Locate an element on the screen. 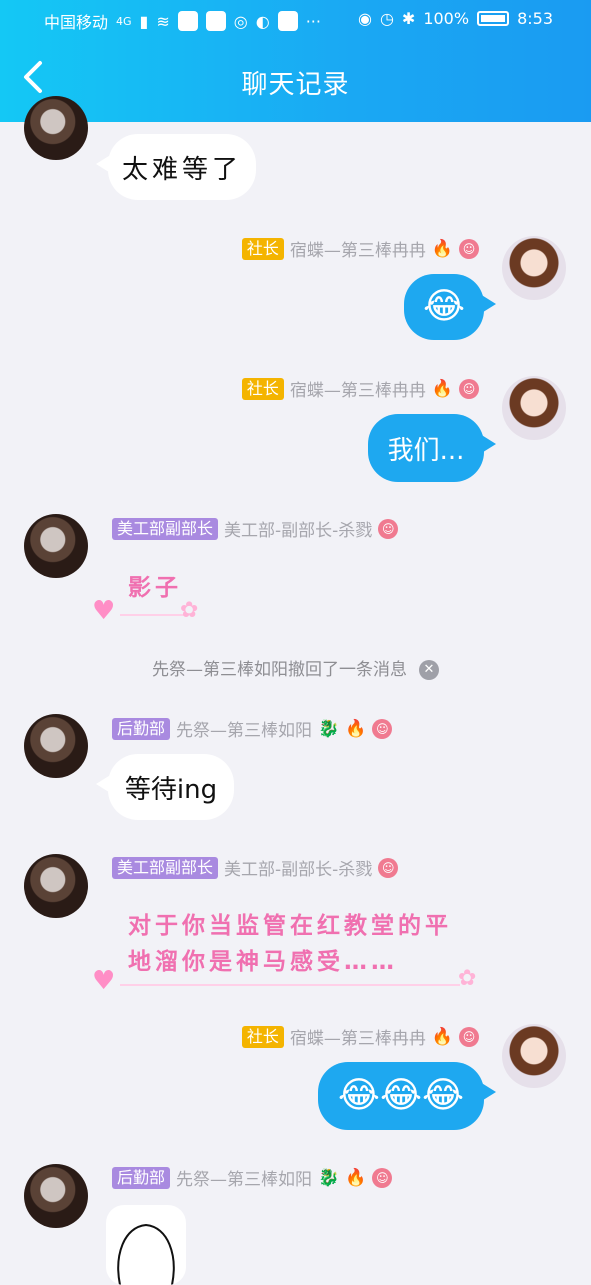 The height and width of the screenshot is (1285, 591). message-text: 影子 is located at coordinates (155, 585).